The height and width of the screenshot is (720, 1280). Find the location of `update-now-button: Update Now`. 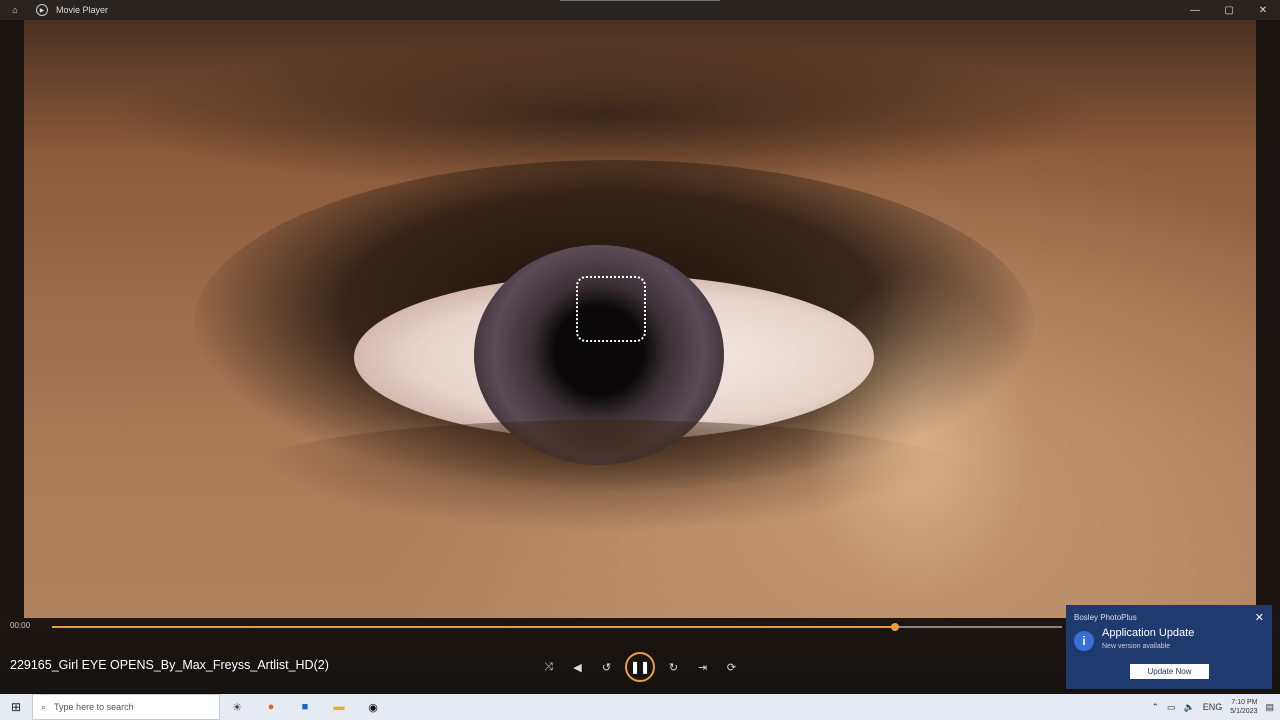

update-now-button: Update Now is located at coordinates (1169, 671).